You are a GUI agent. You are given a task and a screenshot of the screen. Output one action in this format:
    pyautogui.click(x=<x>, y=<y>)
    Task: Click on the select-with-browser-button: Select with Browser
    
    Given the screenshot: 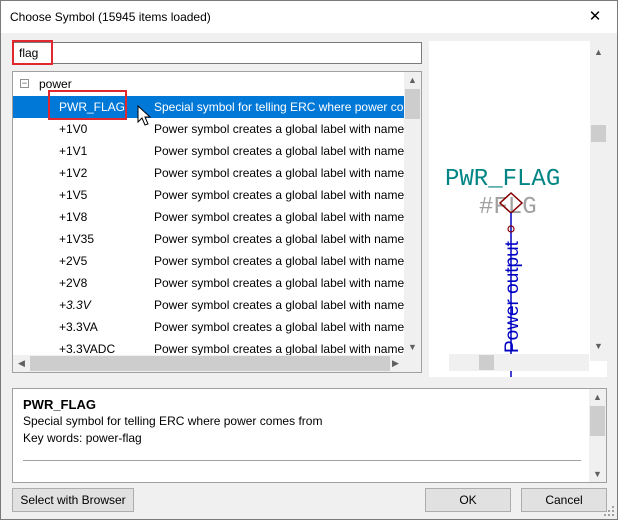 What is the action you would take?
    pyautogui.click(x=73, y=500)
    